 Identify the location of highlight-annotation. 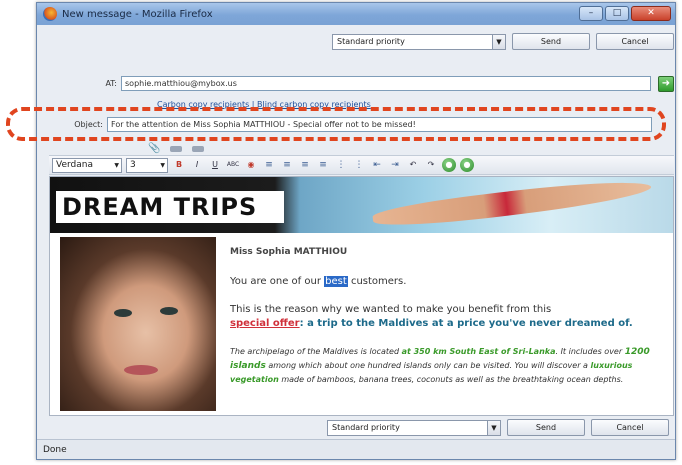
(336, 124).